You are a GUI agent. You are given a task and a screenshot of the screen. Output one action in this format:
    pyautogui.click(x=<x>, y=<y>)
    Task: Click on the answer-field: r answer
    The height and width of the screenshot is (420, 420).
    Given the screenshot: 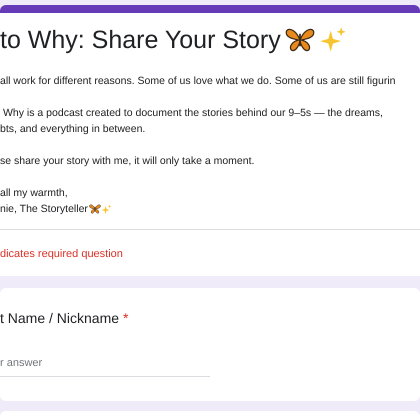 What is the action you would take?
    pyautogui.click(x=105, y=363)
    